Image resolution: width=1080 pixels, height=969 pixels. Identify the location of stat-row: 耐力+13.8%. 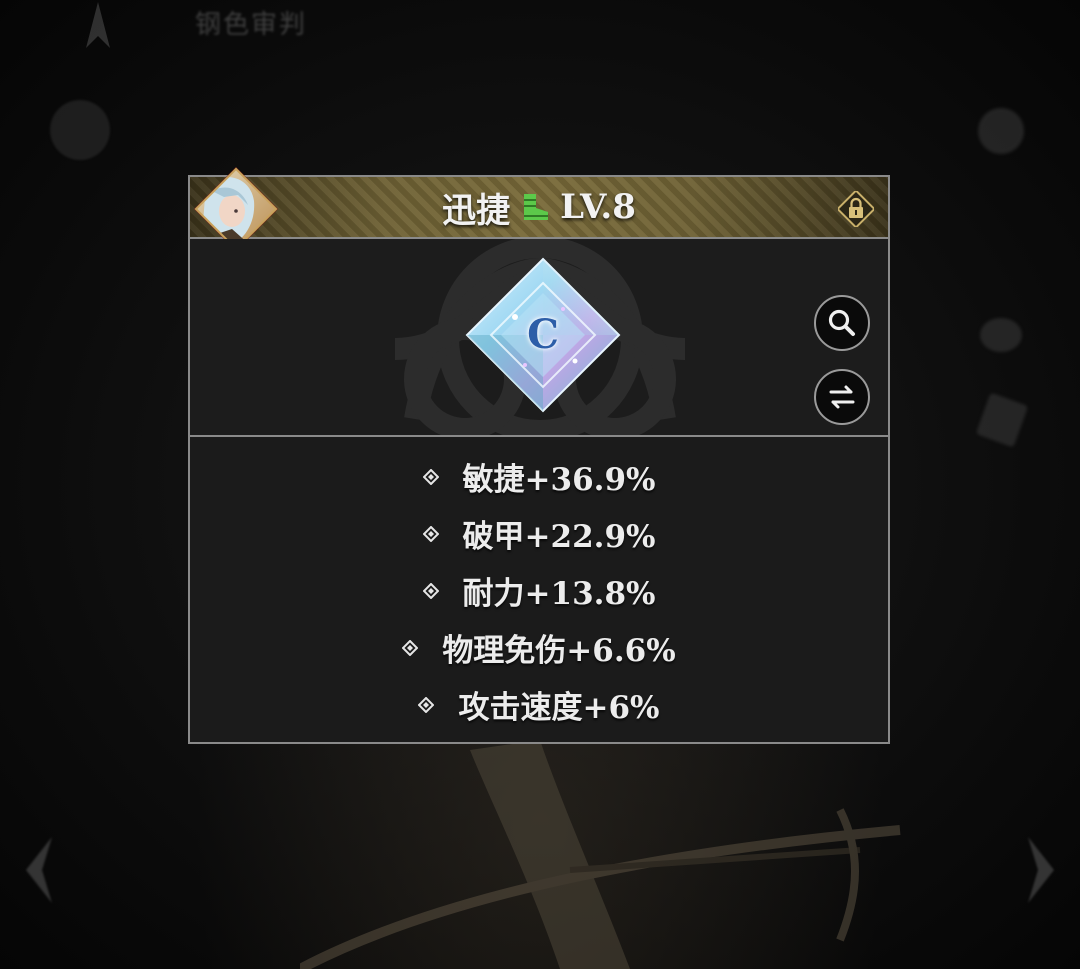
(539, 590).